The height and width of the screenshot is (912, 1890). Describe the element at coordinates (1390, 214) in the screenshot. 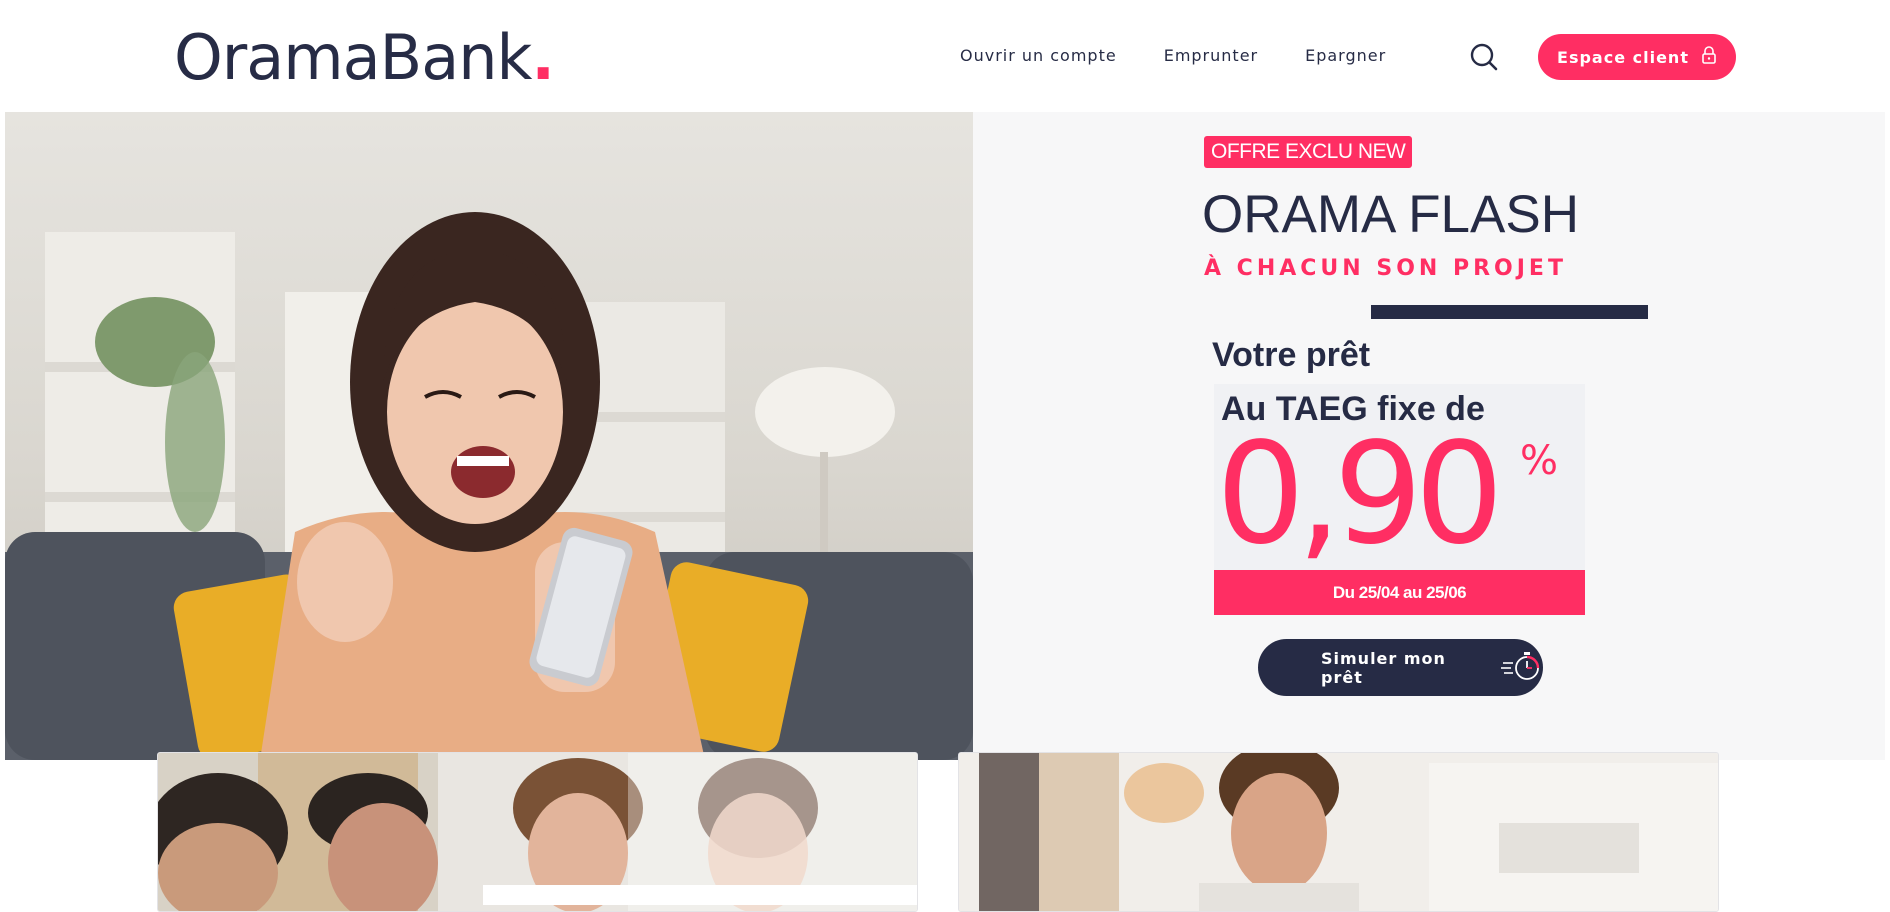

I see `hero-title: ORAMA FLASH` at that location.